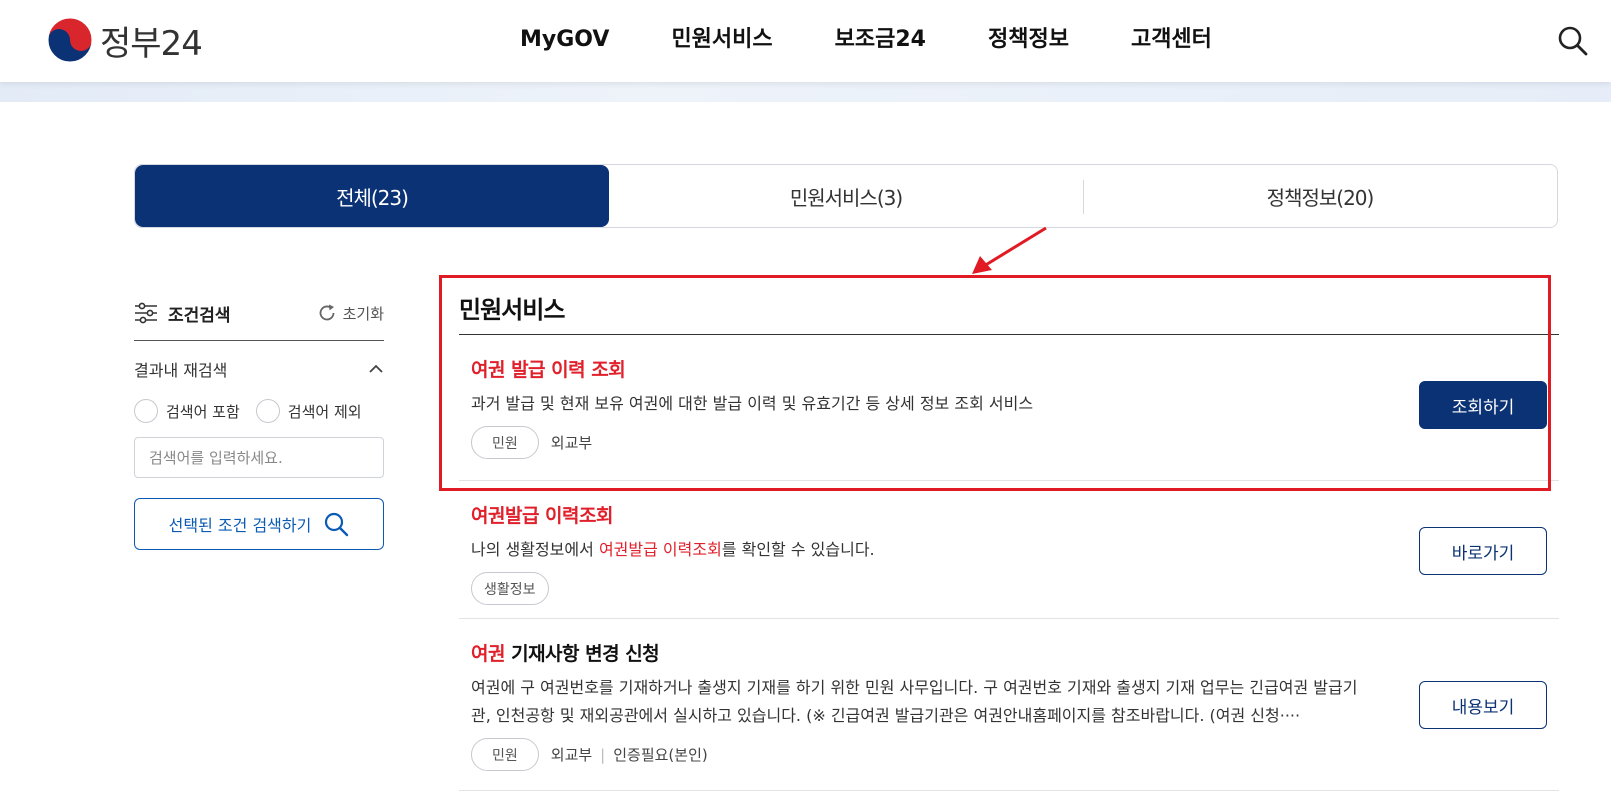 The image size is (1611, 811). Describe the element at coordinates (326, 312) in the screenshot. I see `refresh-icon` at that location.